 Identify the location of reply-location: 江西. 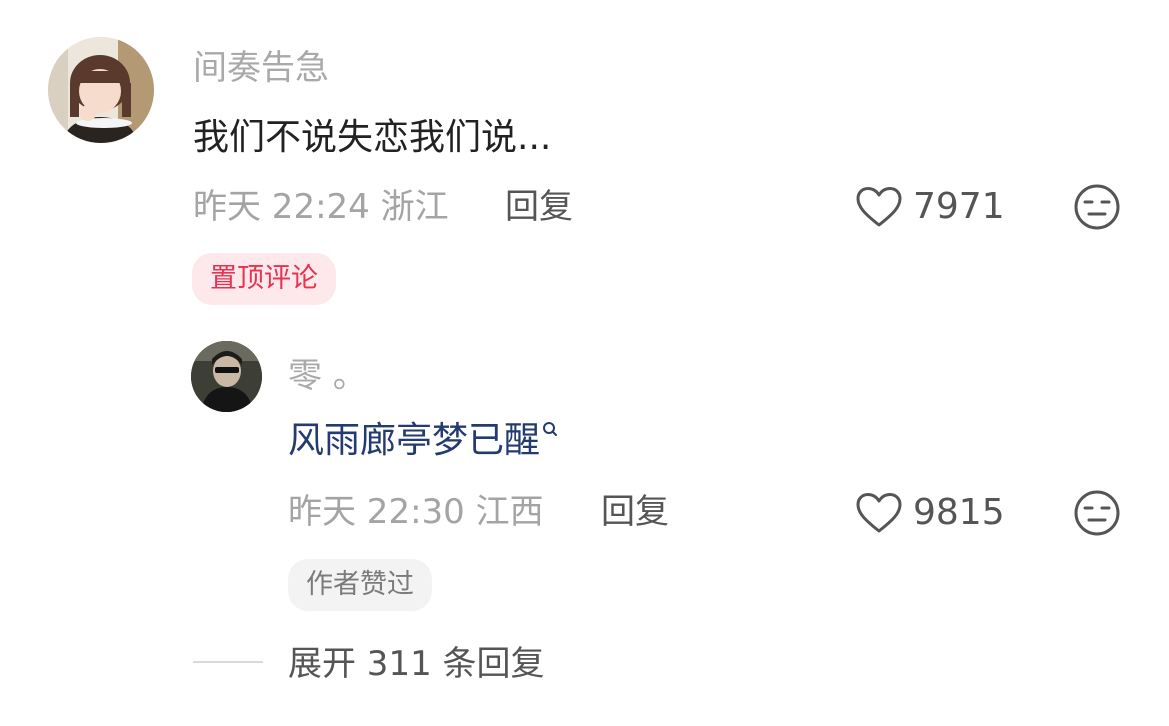
(509, 512).